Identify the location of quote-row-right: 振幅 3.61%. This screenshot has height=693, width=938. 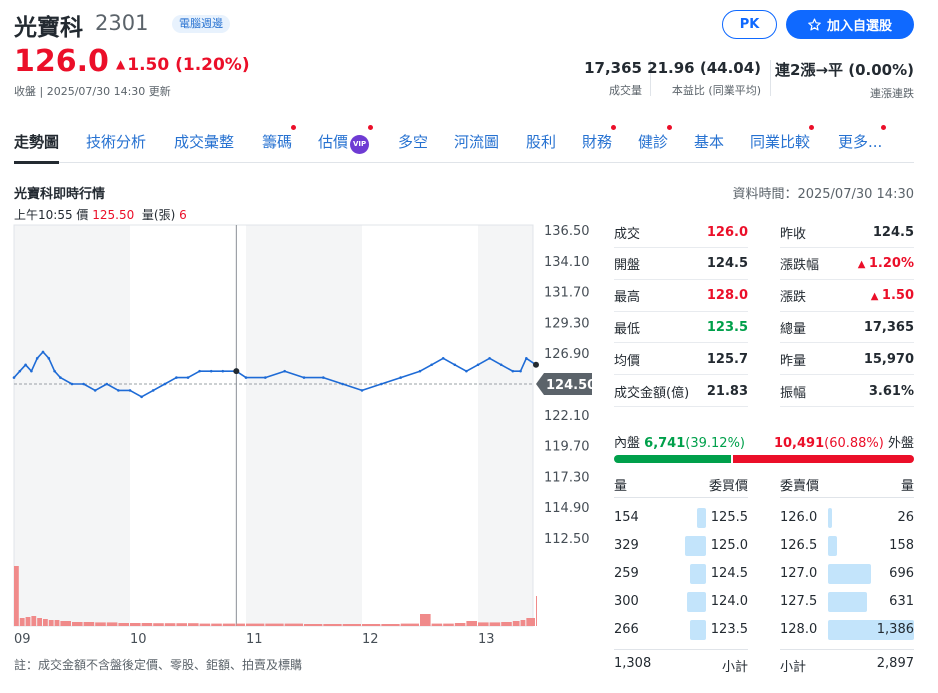
(847, 391).